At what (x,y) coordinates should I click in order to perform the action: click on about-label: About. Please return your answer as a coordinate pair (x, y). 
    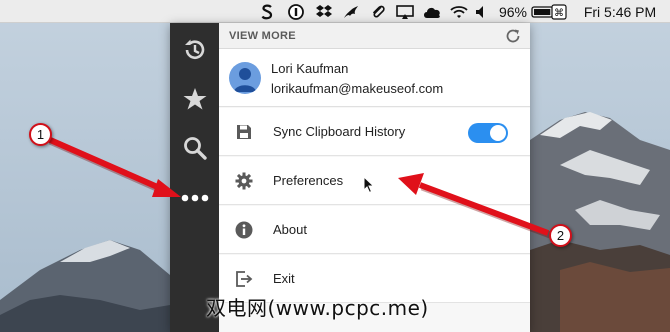
    Looking at the image, I should click on (290, 229).